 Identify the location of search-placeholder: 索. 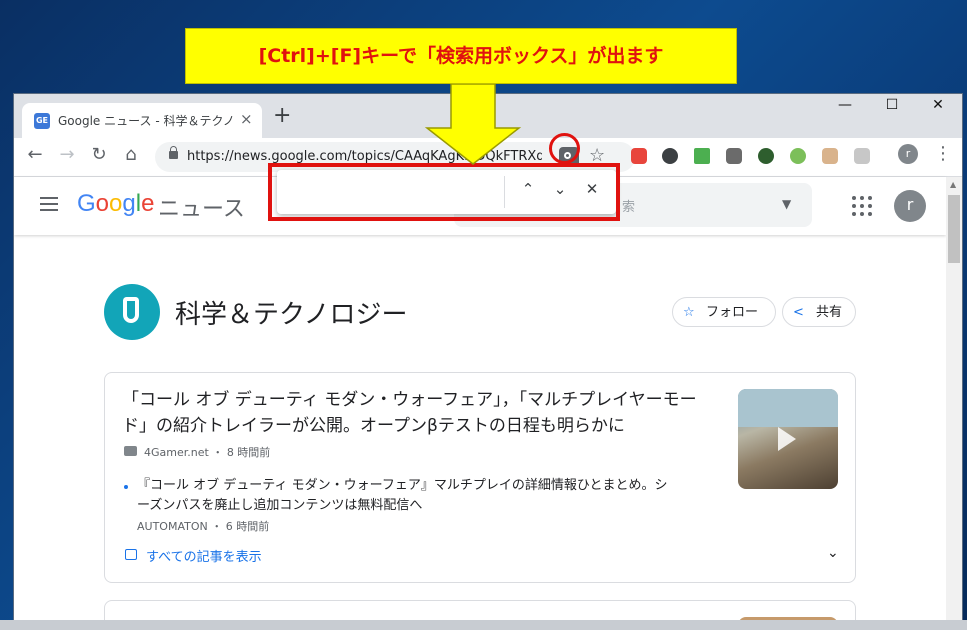
(629, 207).